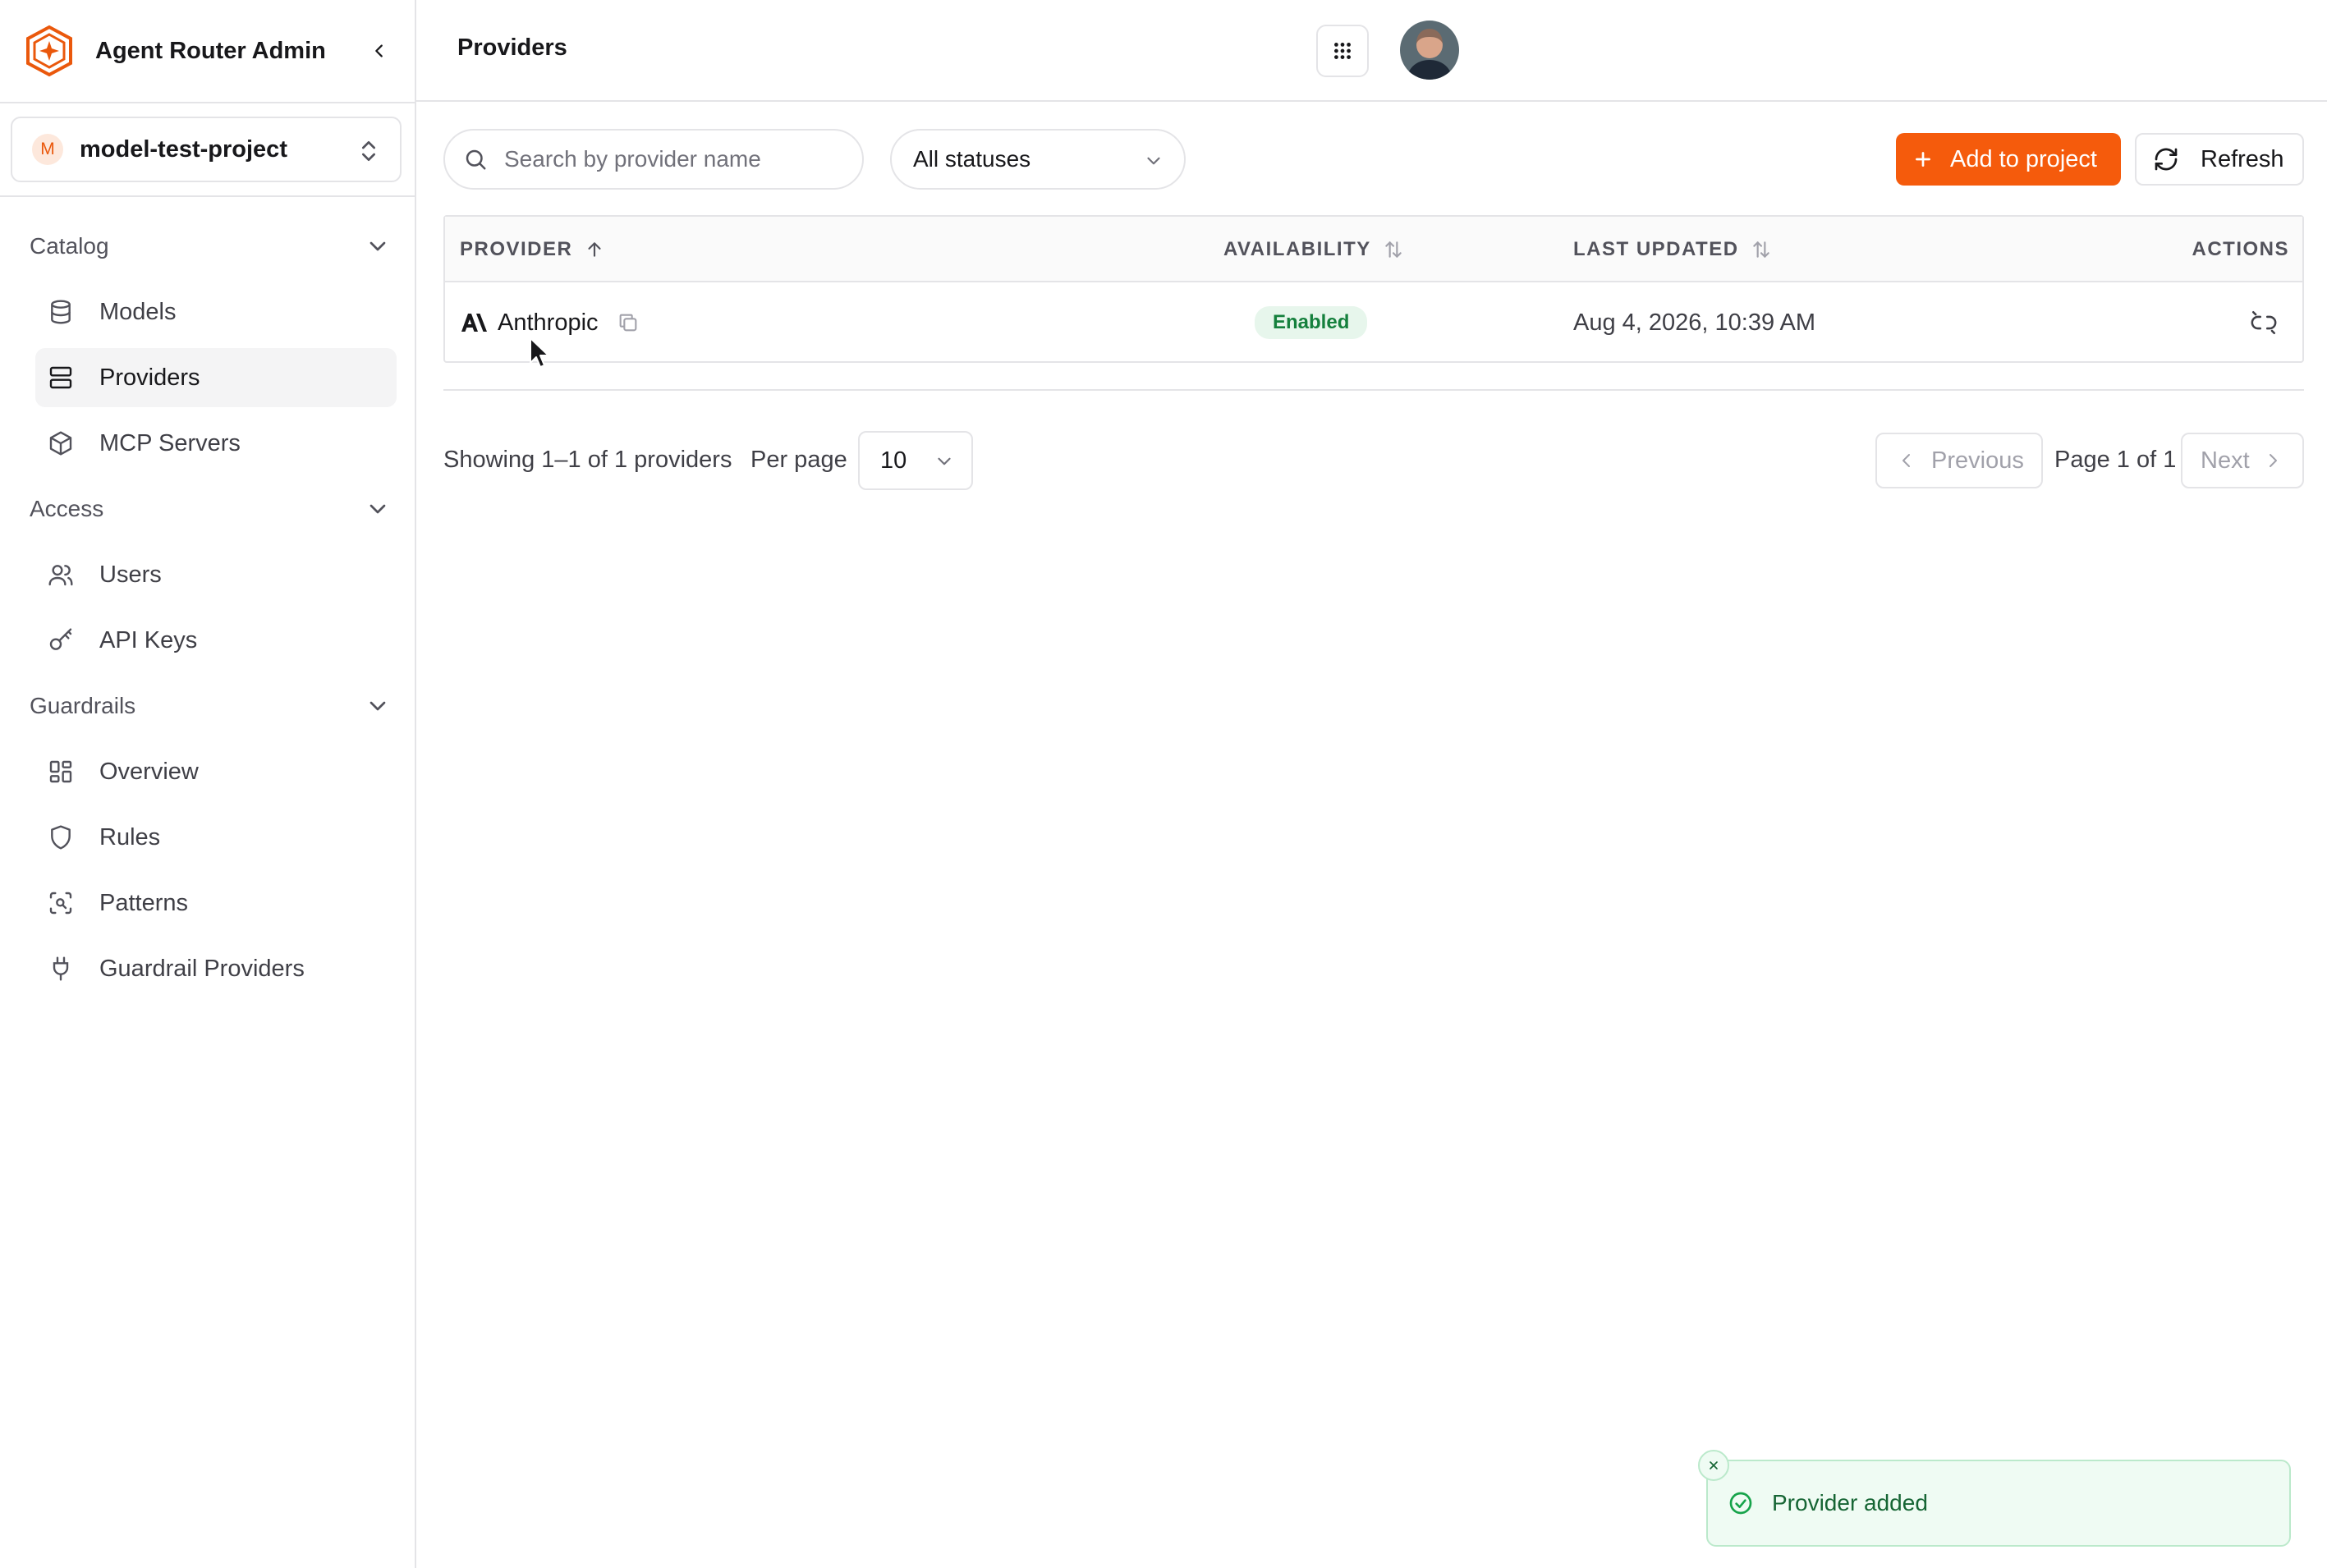 This screenshot has width=2327, height=1568. What do you see at coordinates (1297, 249) in the screenshot?
I see `column-header-label: AVAILABILITY` at bounding box center [1297, 249].